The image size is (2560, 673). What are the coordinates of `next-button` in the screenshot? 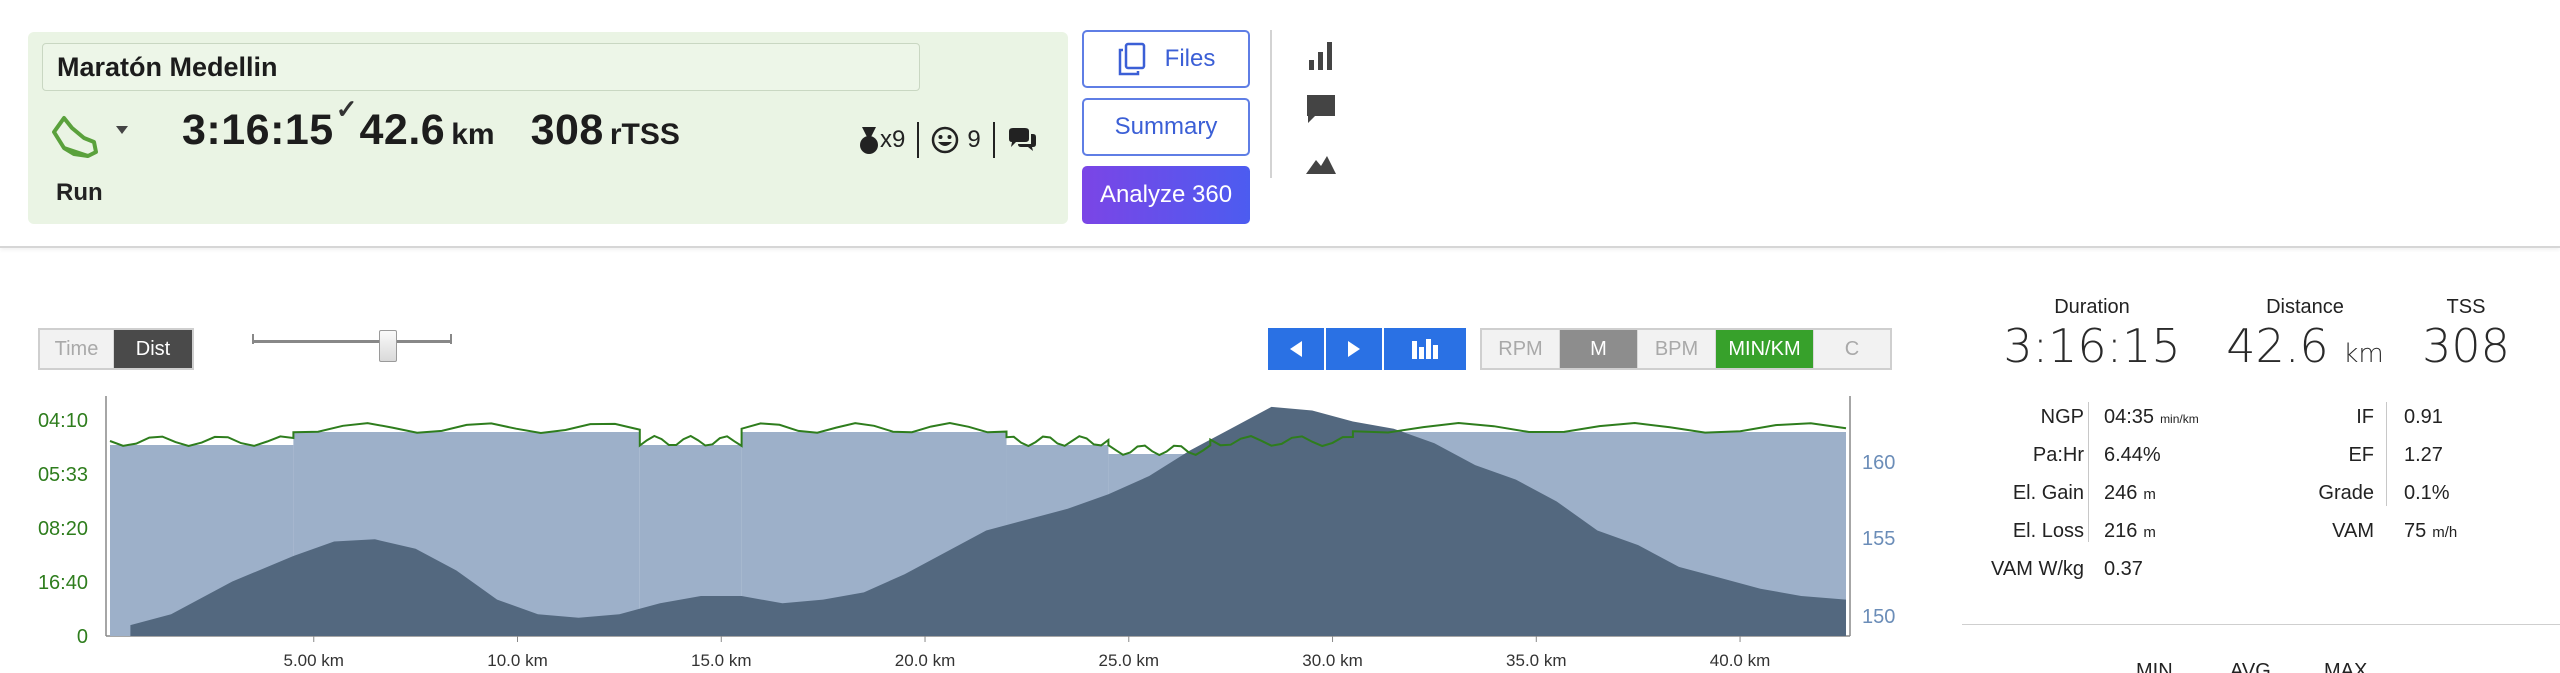 It's located at (1354, 349).